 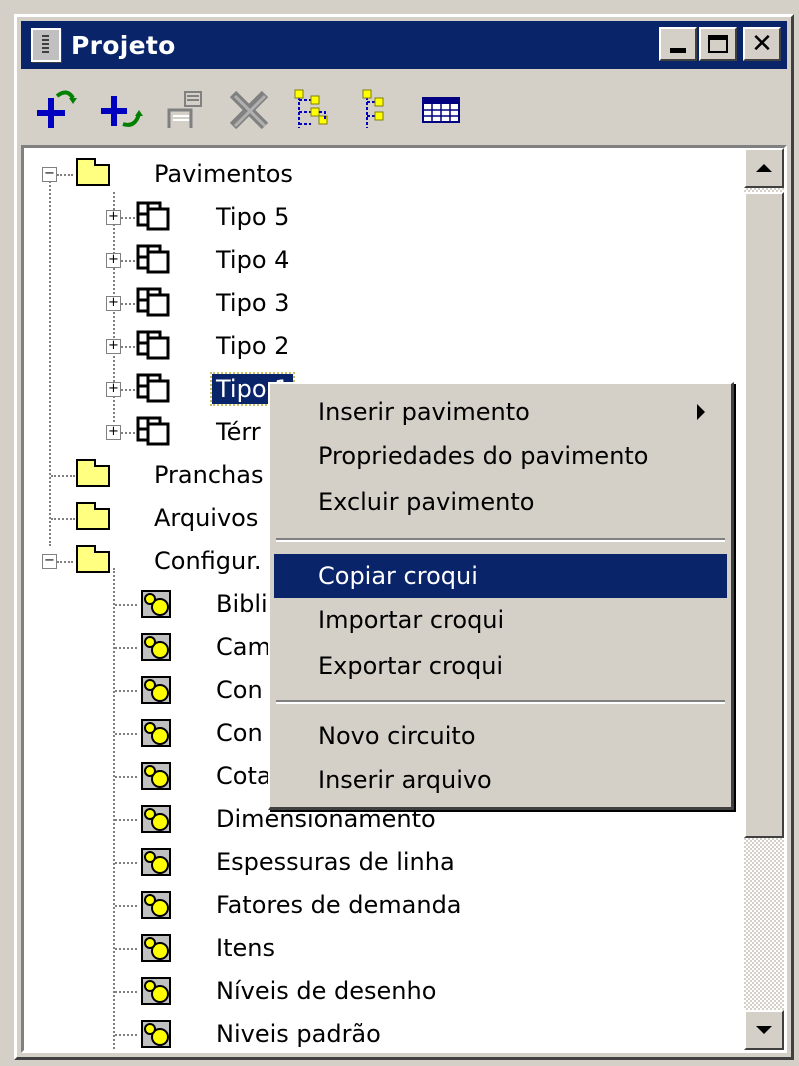 What do you see at coordinates (373, 108) in the screenshot?
I see `collapse-tree-icon` at bounding box center [373, 108].